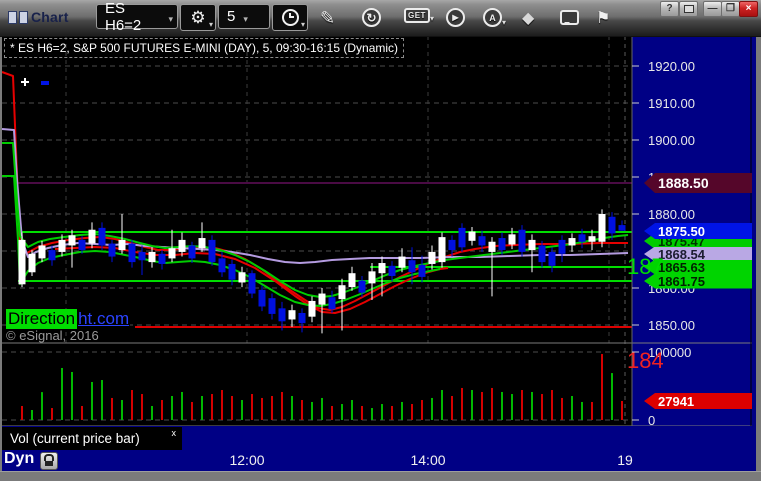 Image resolution: width=761 pixels, height=481 pixels. I want to click on get-data-button: GET ▾, so click(419, 15).